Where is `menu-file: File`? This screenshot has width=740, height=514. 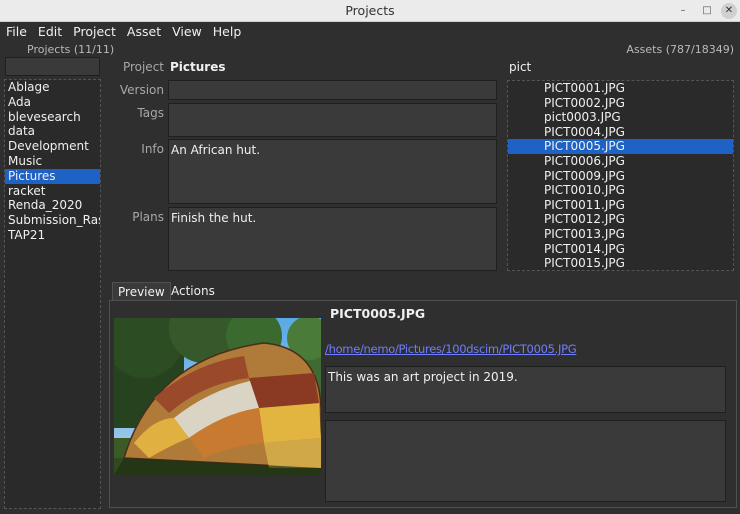 menu-file: File is located at coordinates (16, 30).